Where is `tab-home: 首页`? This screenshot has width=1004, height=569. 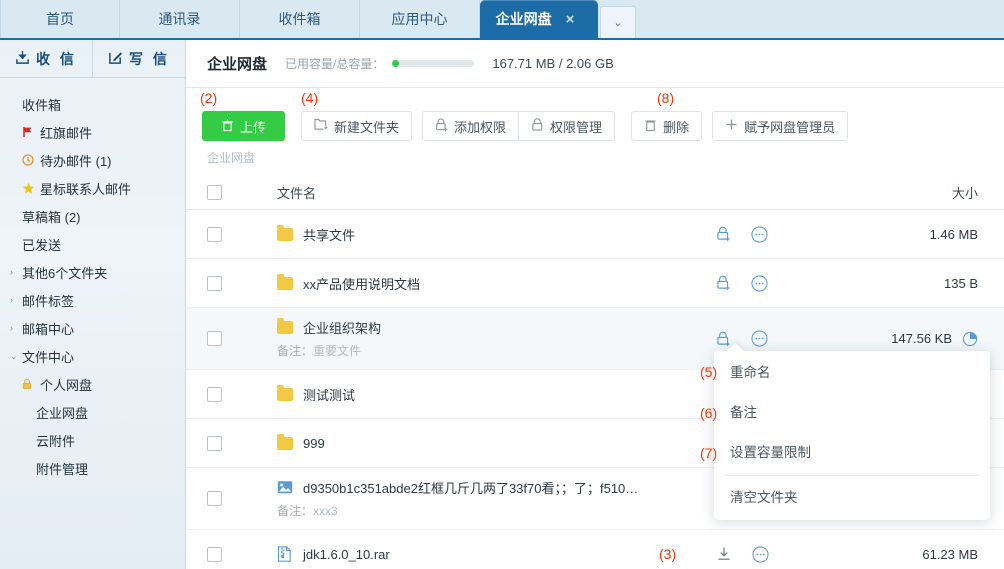 tab-home: 首页 is located at coordinates (60, 19).